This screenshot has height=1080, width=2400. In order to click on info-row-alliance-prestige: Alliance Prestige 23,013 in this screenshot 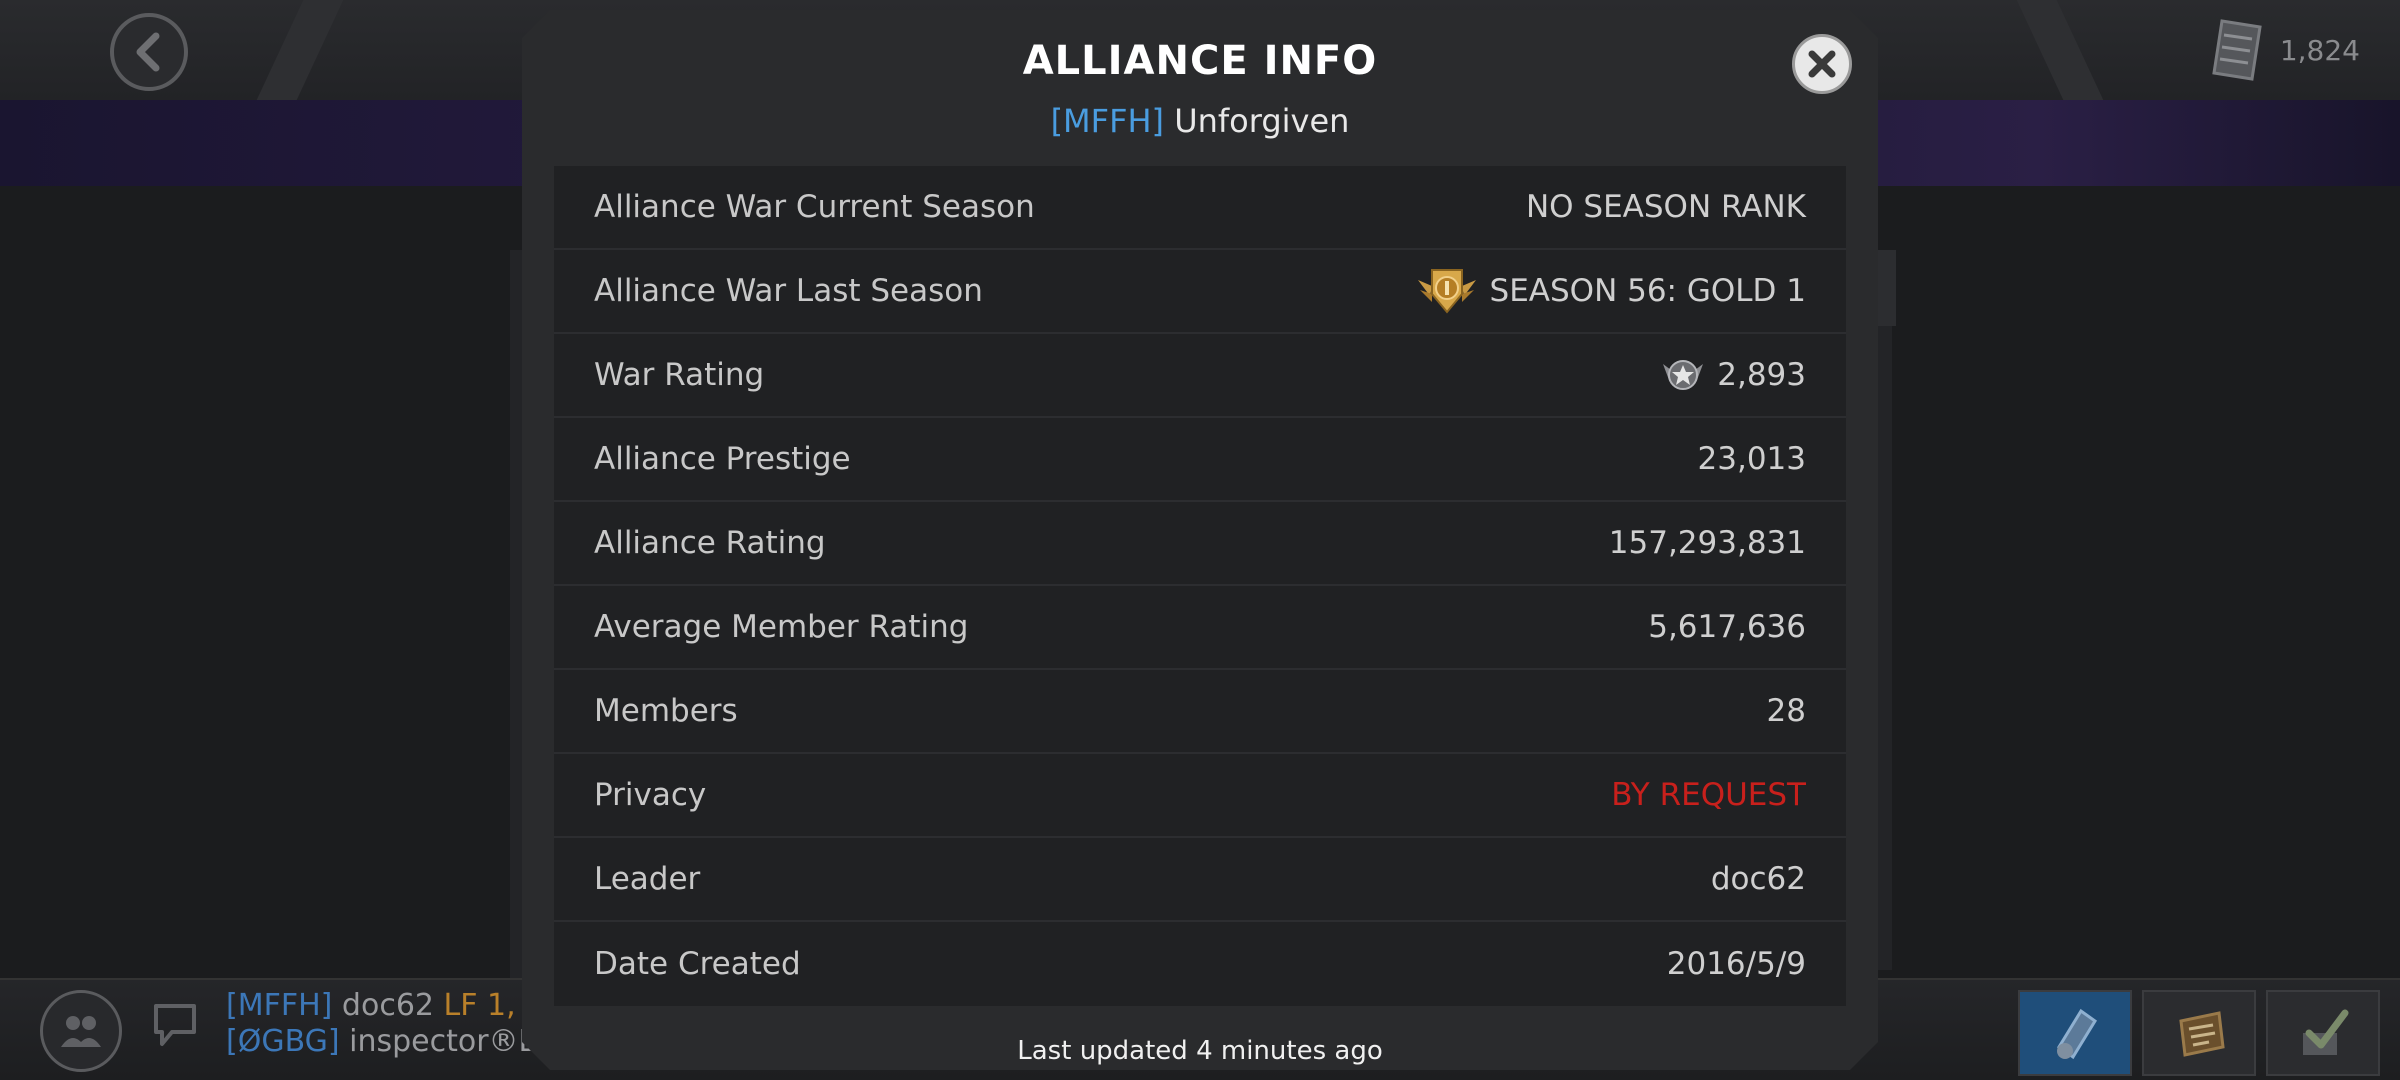, I will do `click(1200, 460)`.